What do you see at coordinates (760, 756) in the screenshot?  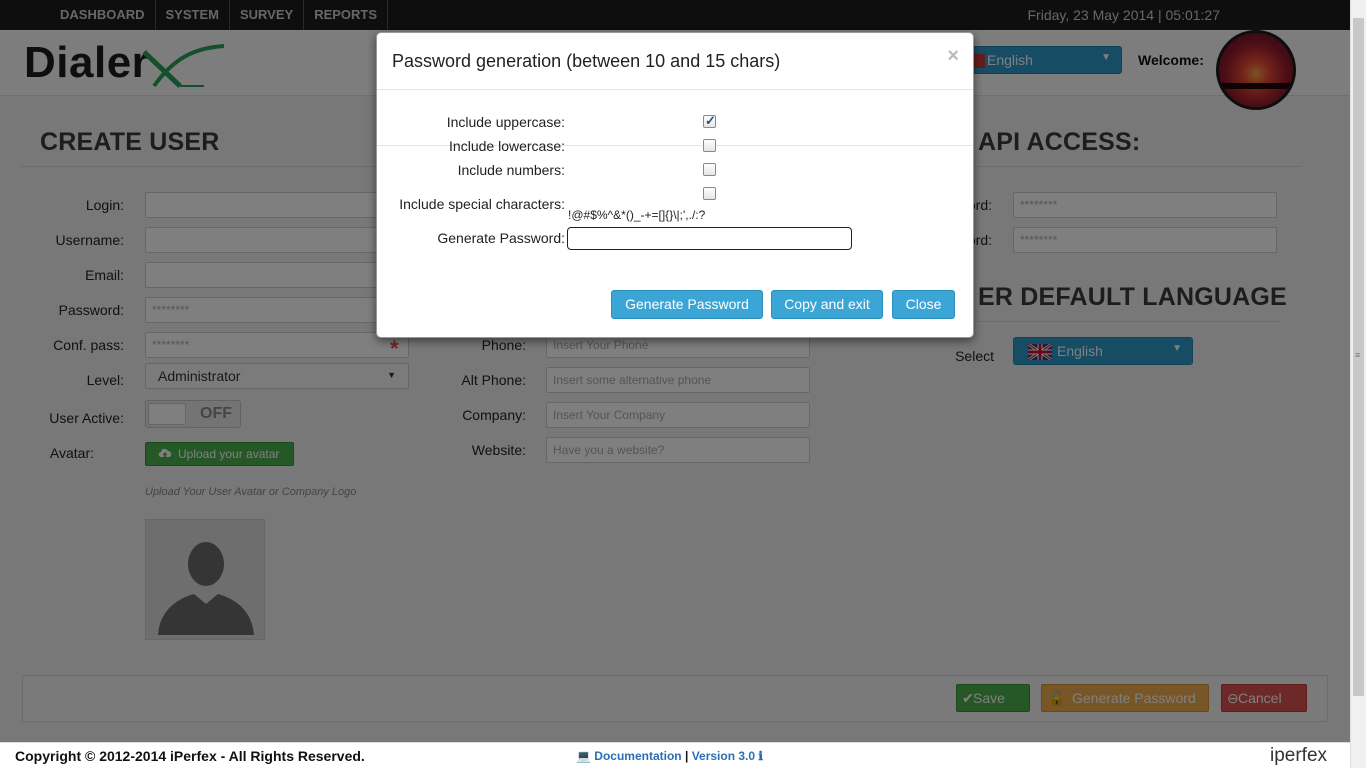 I see `info-icon: ℹ` at bounding box center [760, 756].